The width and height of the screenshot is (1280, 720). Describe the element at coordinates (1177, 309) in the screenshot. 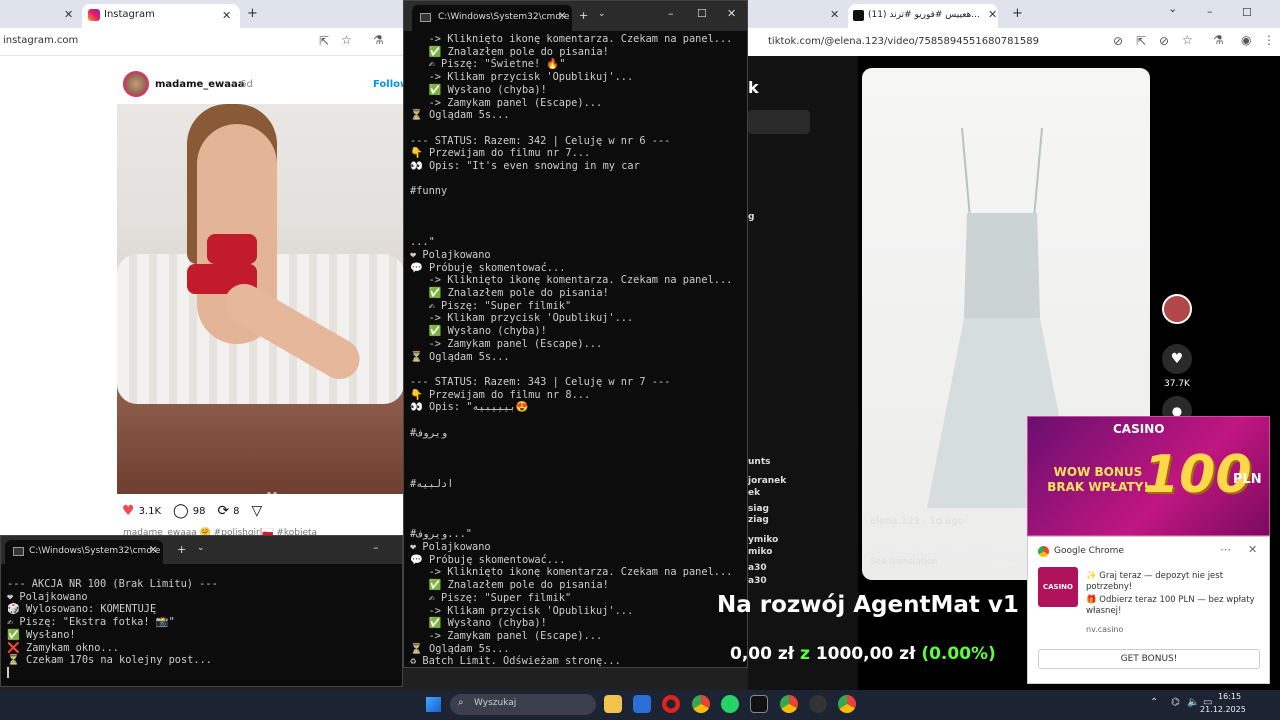

I see `author-avatar` at that location.